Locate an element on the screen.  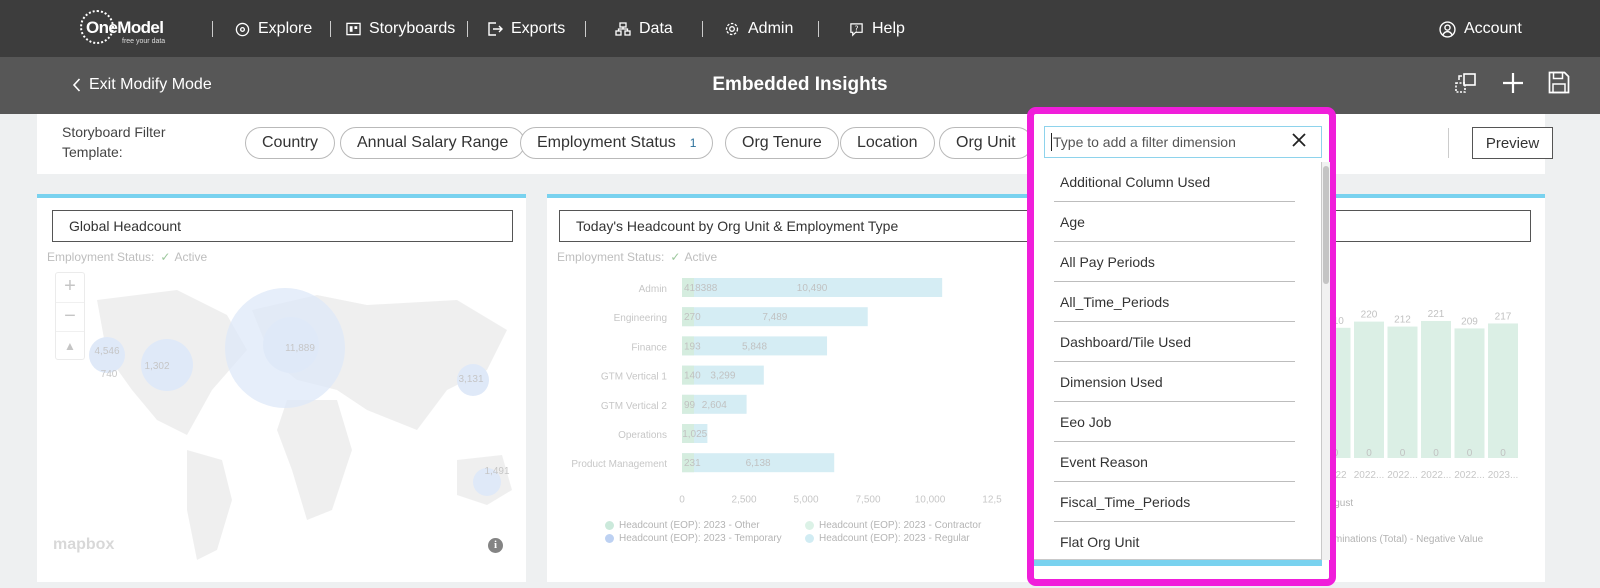
filter-chip-org-unit: Org Unit is located at coordinates (986, 143).